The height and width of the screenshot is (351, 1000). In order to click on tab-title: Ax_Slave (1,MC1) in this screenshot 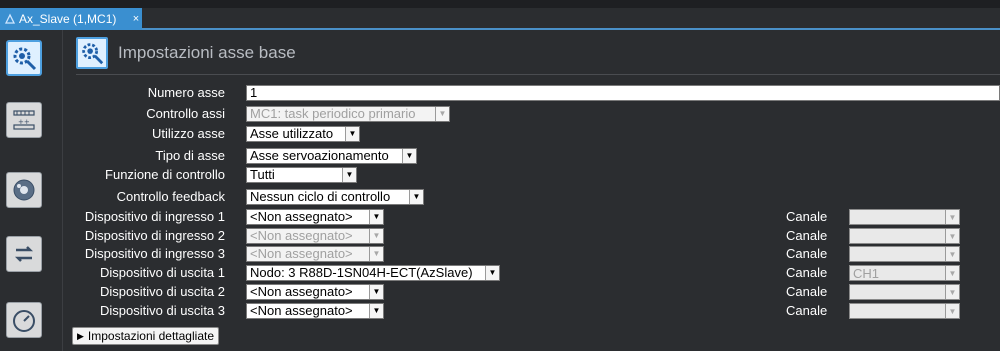, I will do `click(68, 19)`.